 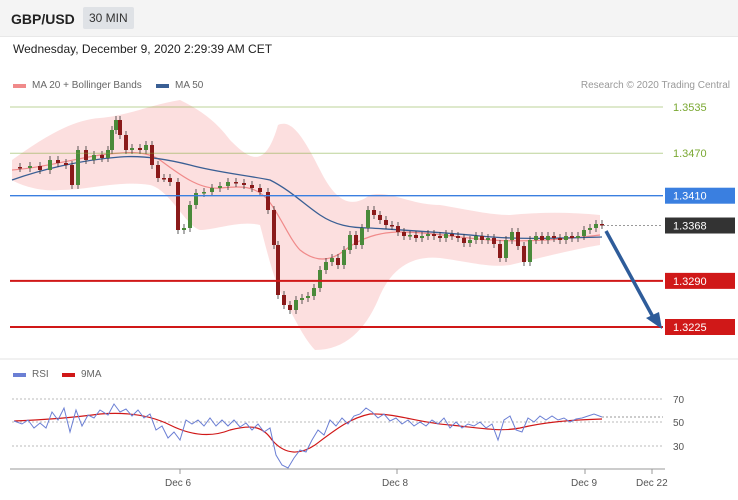 I want to click on level-label-1.3368: 1.3368, so click(x=690, y=227).